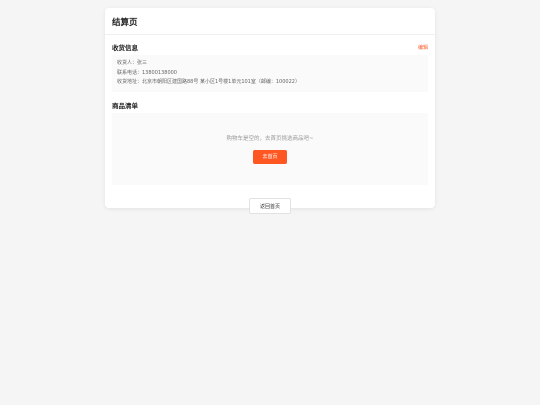  Describe the element at coordinates (270, 148) in the screenshot. I see `empty-cart-box: 购物车是空的，去首页挑选商品吧~ 去首页` at that location.